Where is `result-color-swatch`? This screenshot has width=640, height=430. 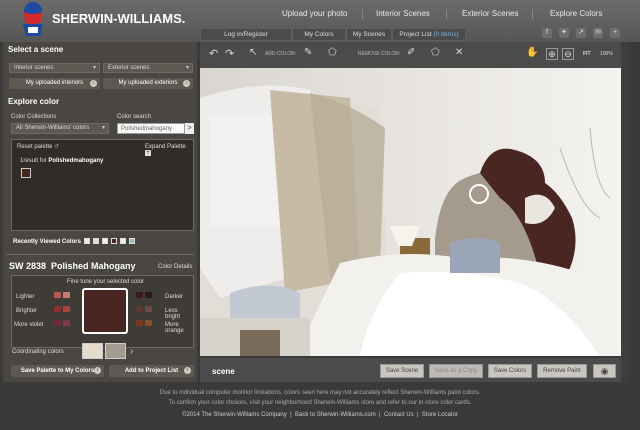
result-color-swatch is located at coordinates (26, 173).